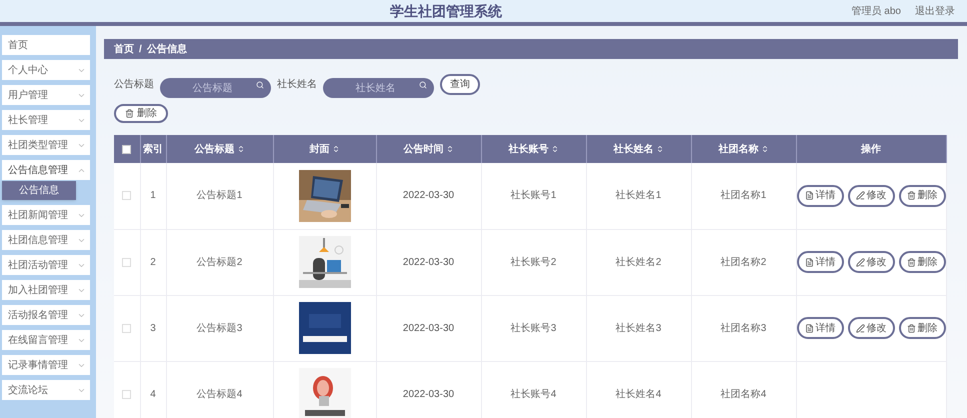  What do you see at coordinates (166, 49) in the screenshot?
I see `breadcrumb-link: 公告信息` at bounding box center [166, 49].